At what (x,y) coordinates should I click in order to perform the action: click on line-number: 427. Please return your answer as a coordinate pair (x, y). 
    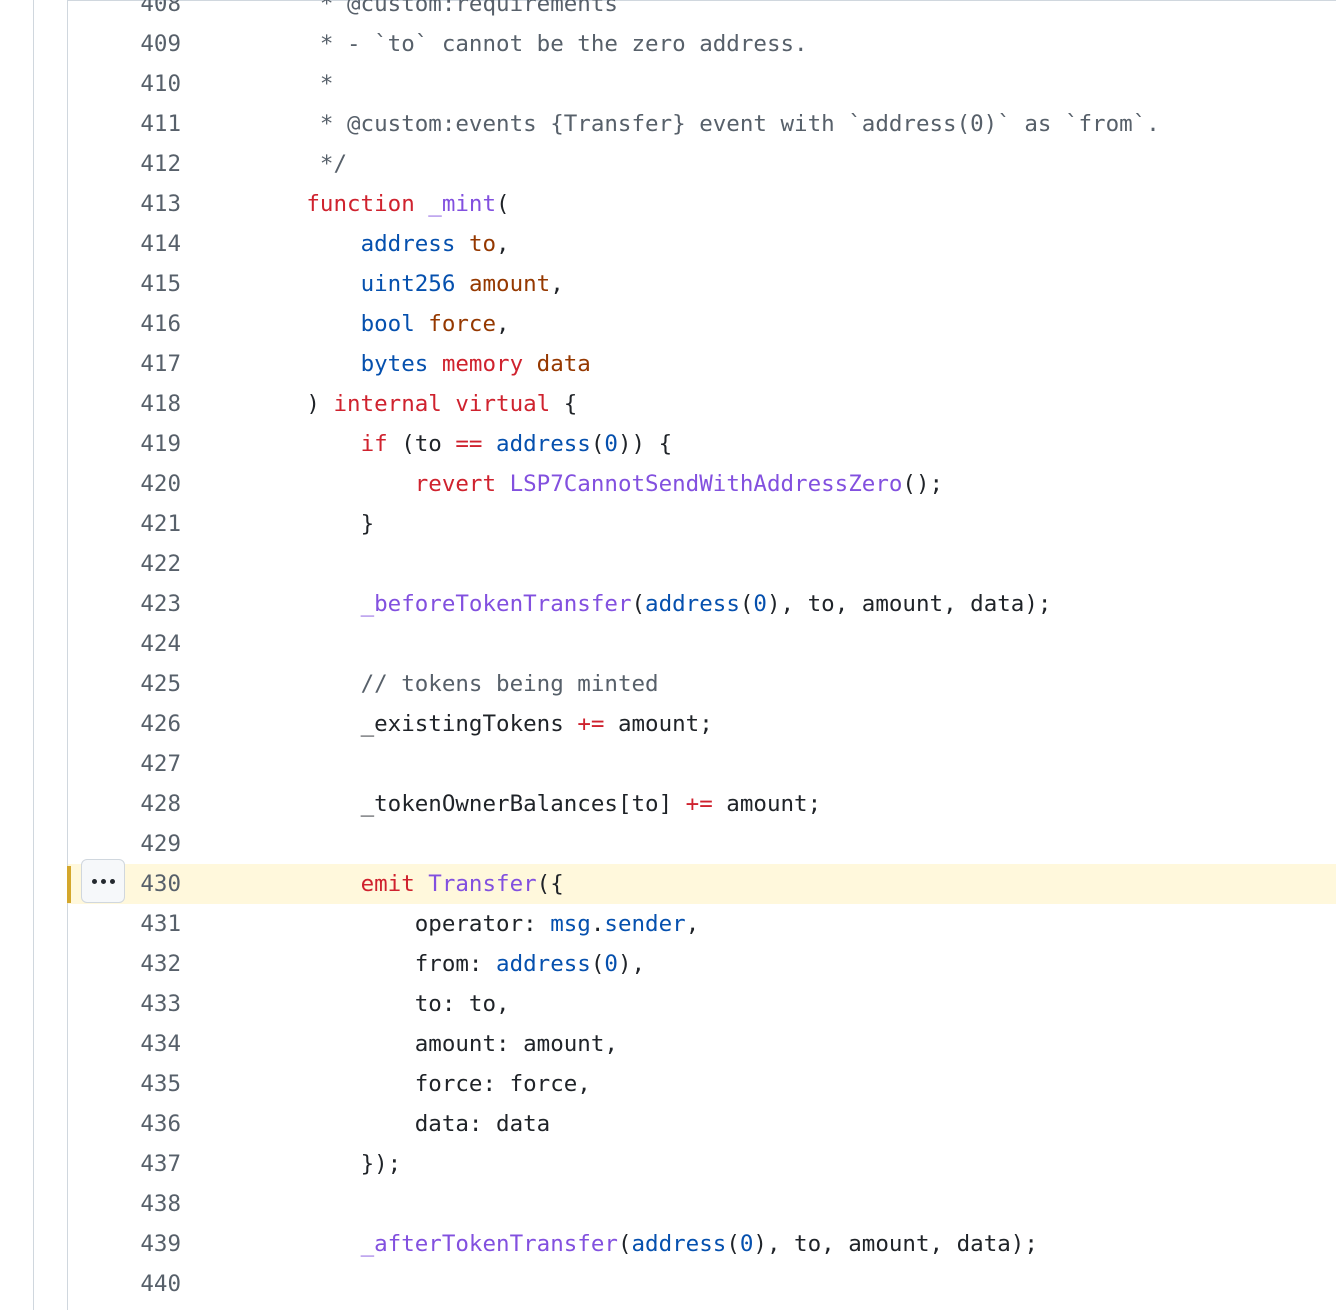
    Looking at the image, I should click on (124, 764).